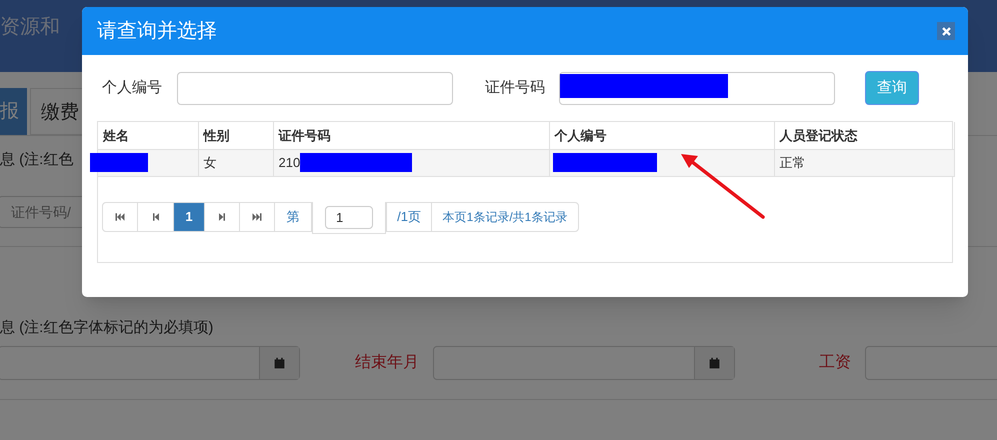 The image size is (997, 440). I want to click on cell-text: 210, so click(289, 163).